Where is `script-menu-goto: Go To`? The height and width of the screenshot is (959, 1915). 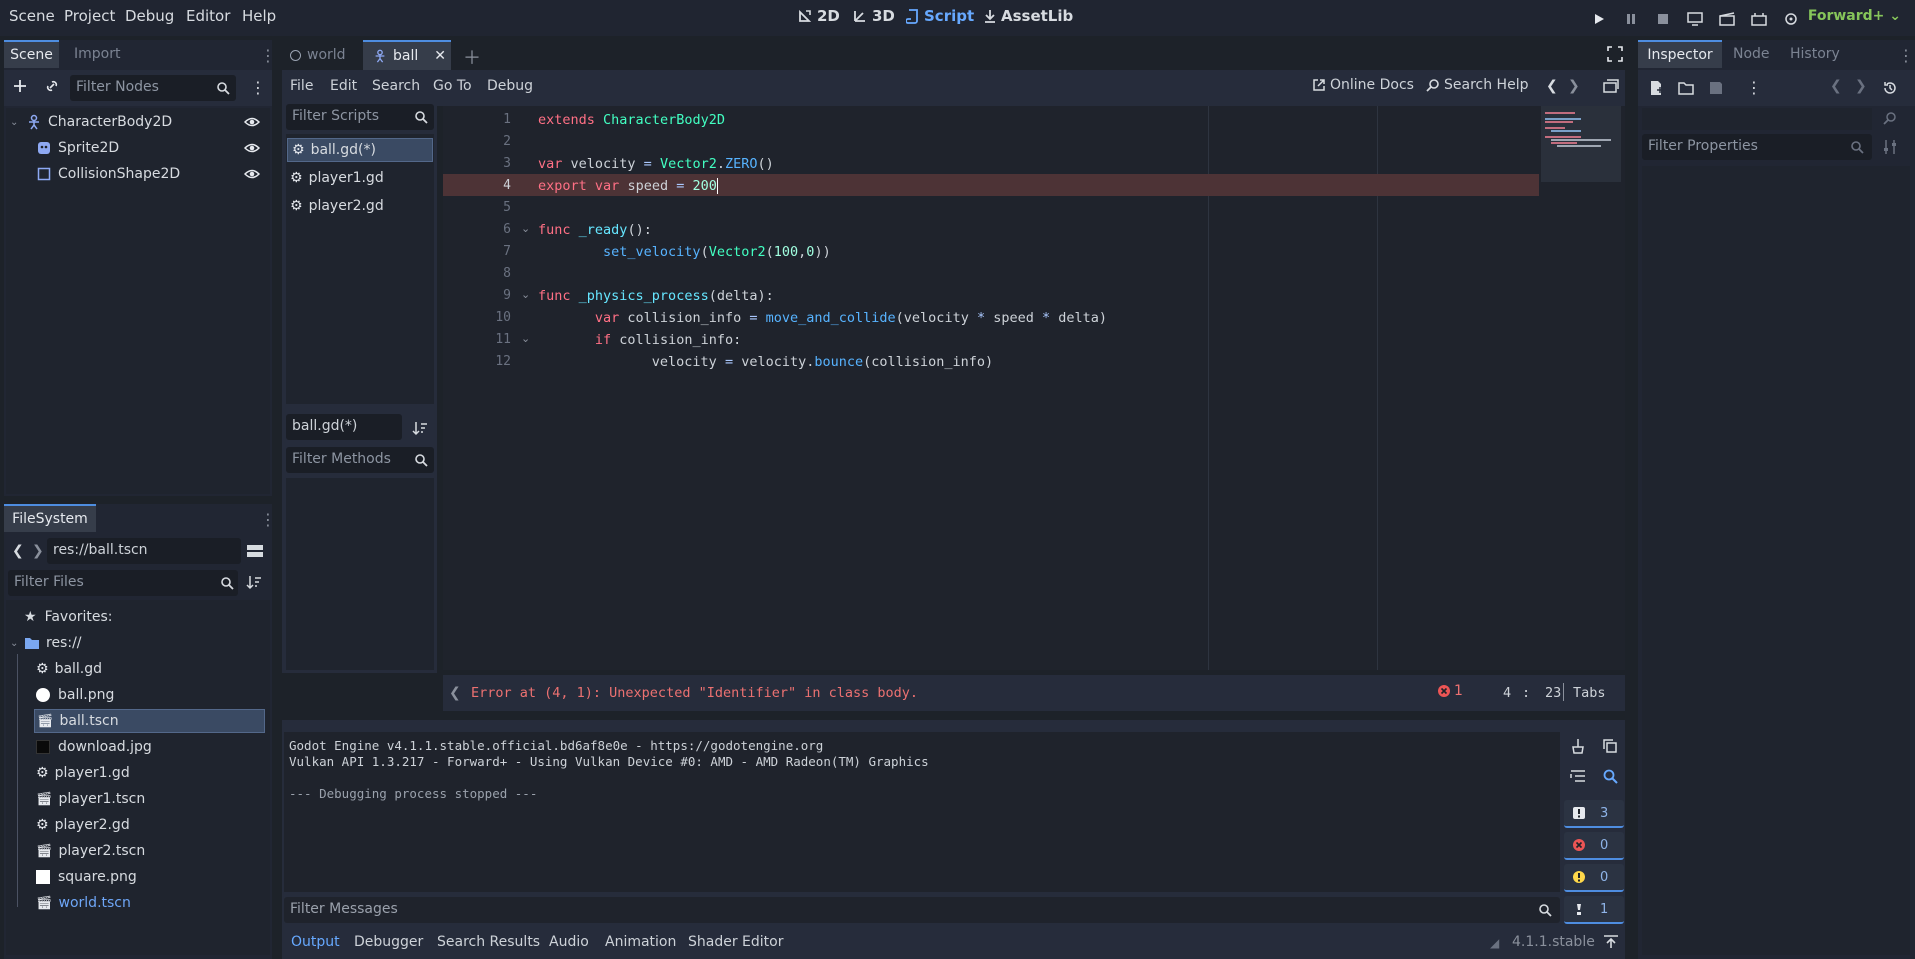 script-menu-goto: Go To is located at coordinates (452, 86).